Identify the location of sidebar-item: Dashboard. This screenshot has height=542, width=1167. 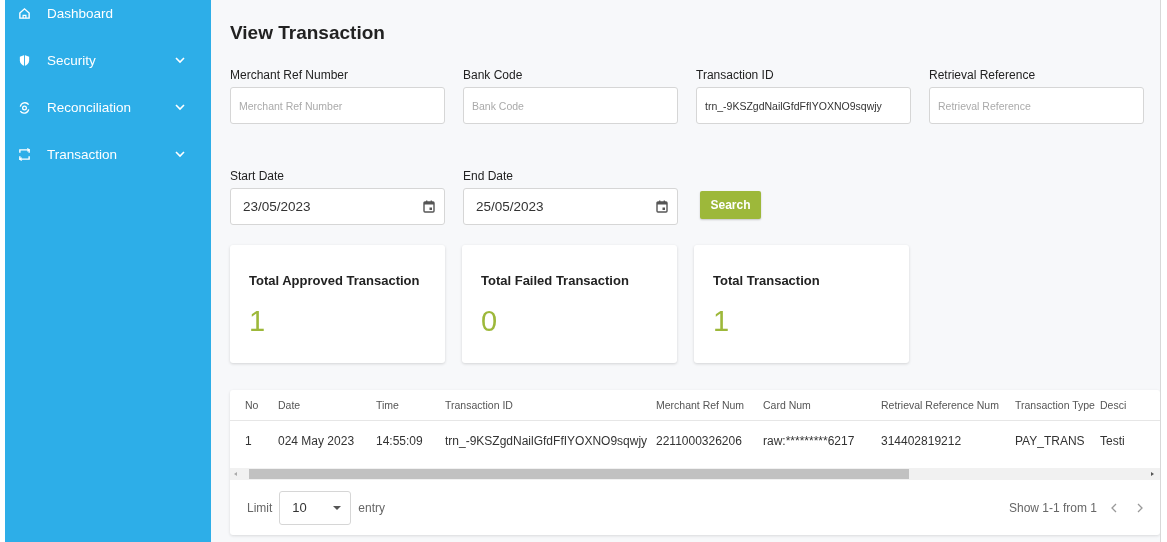
(108, 13).